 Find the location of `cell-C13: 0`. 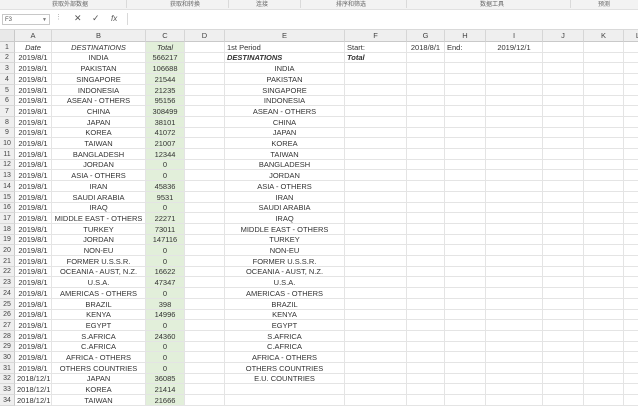

cell-C13: 0 is located at coordinates (165, 175).